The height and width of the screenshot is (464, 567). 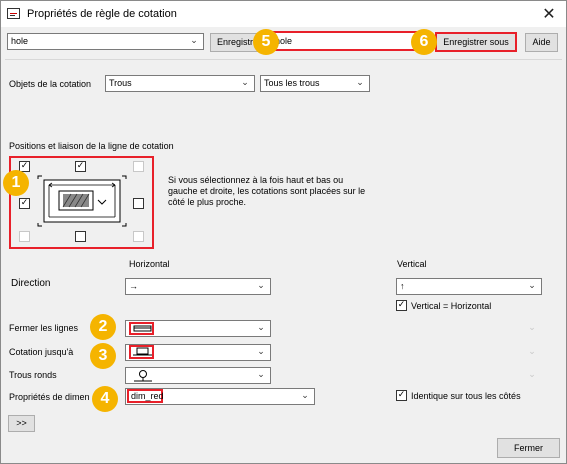 I want to click on dimension-properties-combo: dim_red ⌄, so click(x=220, y=396).